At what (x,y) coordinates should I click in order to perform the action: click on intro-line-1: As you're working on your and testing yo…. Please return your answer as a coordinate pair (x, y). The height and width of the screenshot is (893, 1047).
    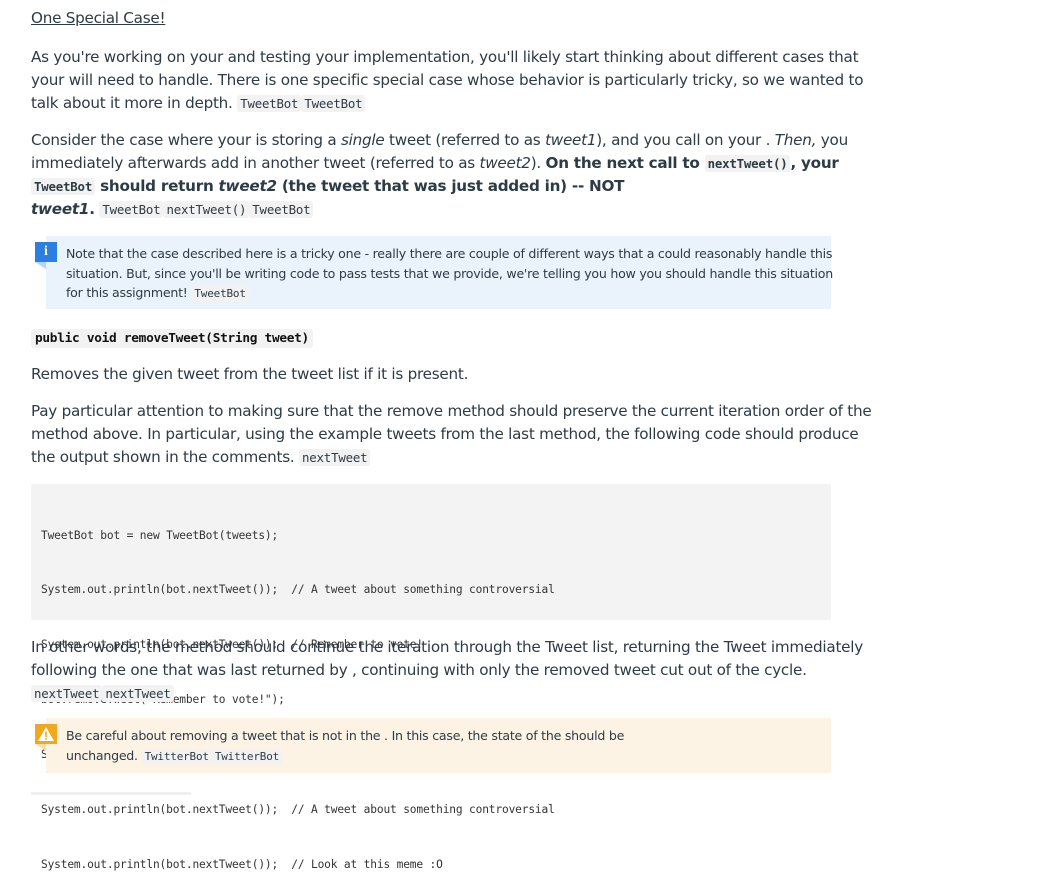
    Looking at the image, I should click on (445, 57).